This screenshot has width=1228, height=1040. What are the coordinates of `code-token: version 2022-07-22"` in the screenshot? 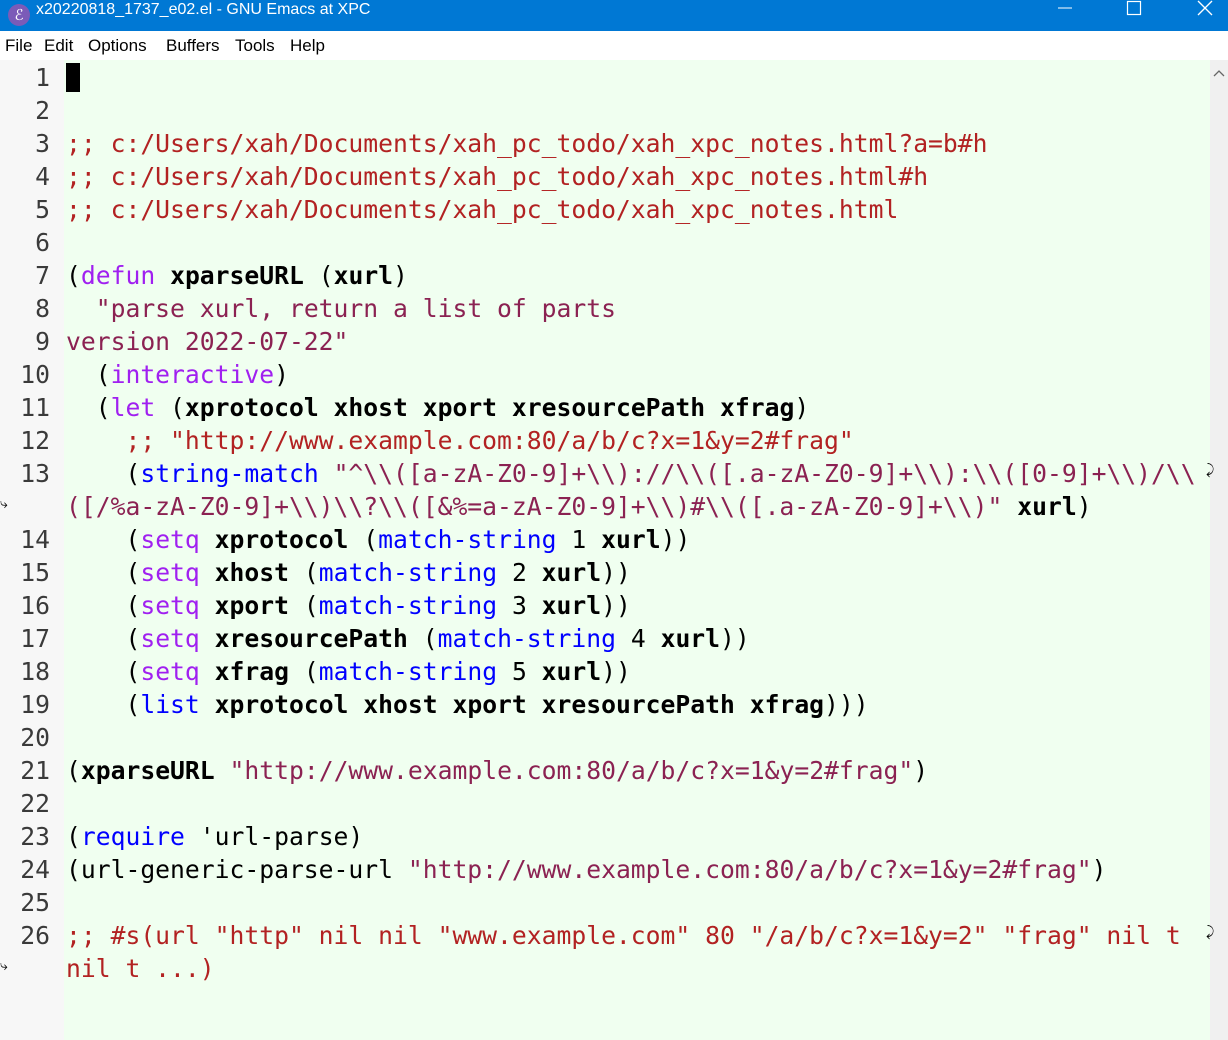 It's located at (207, 341).